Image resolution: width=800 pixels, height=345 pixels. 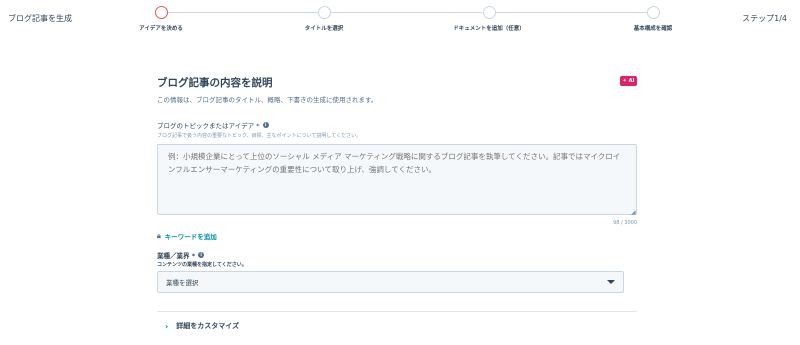 I want to click on step-label: アイデアを決める, so click(x=161, y=29).